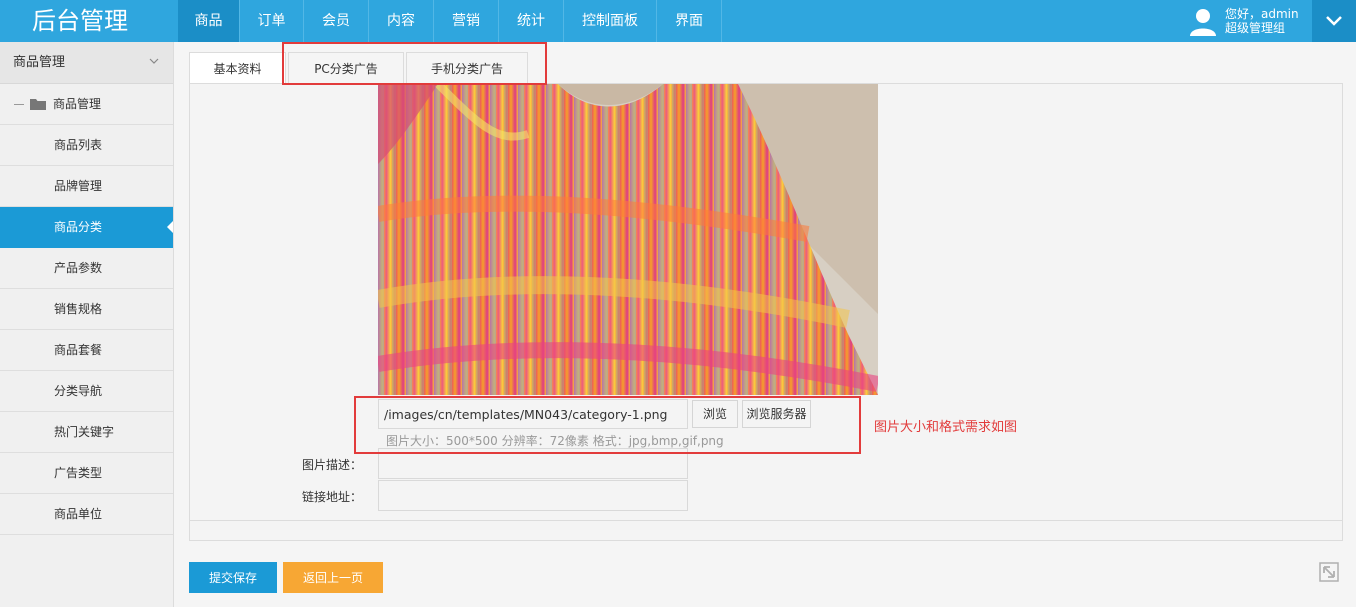 The image size is (1356, 607). I want to click on tab-bar: 基本资料 PC分类广告 手机分类广告, so click(359, 68).